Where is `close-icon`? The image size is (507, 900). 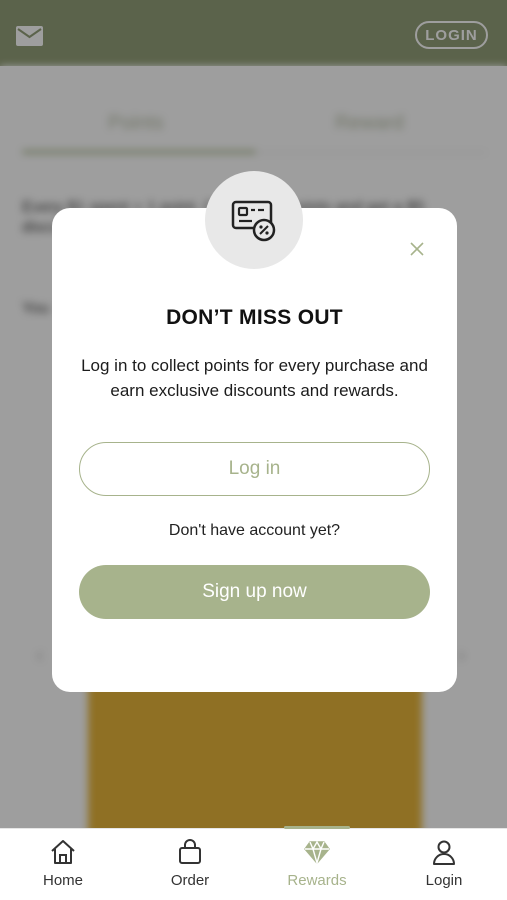 close-icon is located at coordinates (417, 249).